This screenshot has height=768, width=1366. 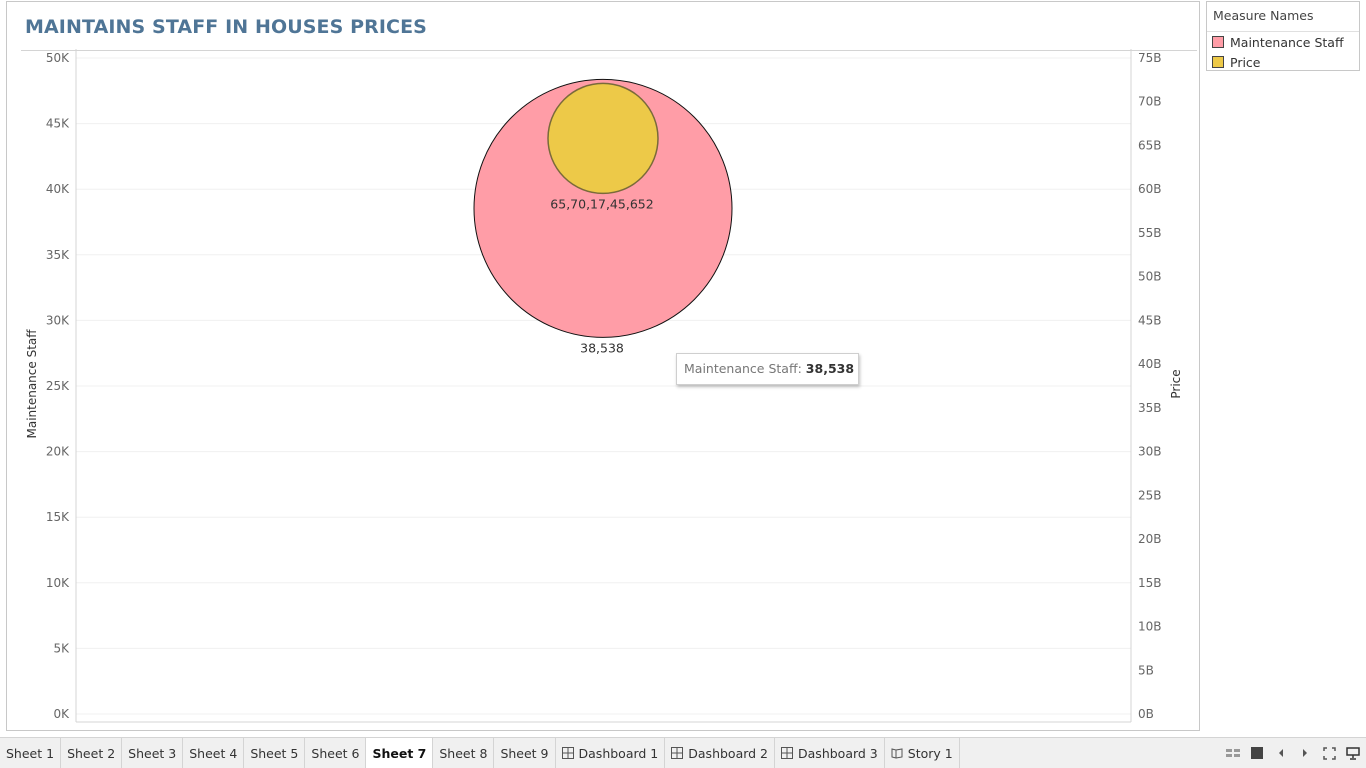 I want to click on left-axis-tick-label: 15K, so click(x=58, y=517).